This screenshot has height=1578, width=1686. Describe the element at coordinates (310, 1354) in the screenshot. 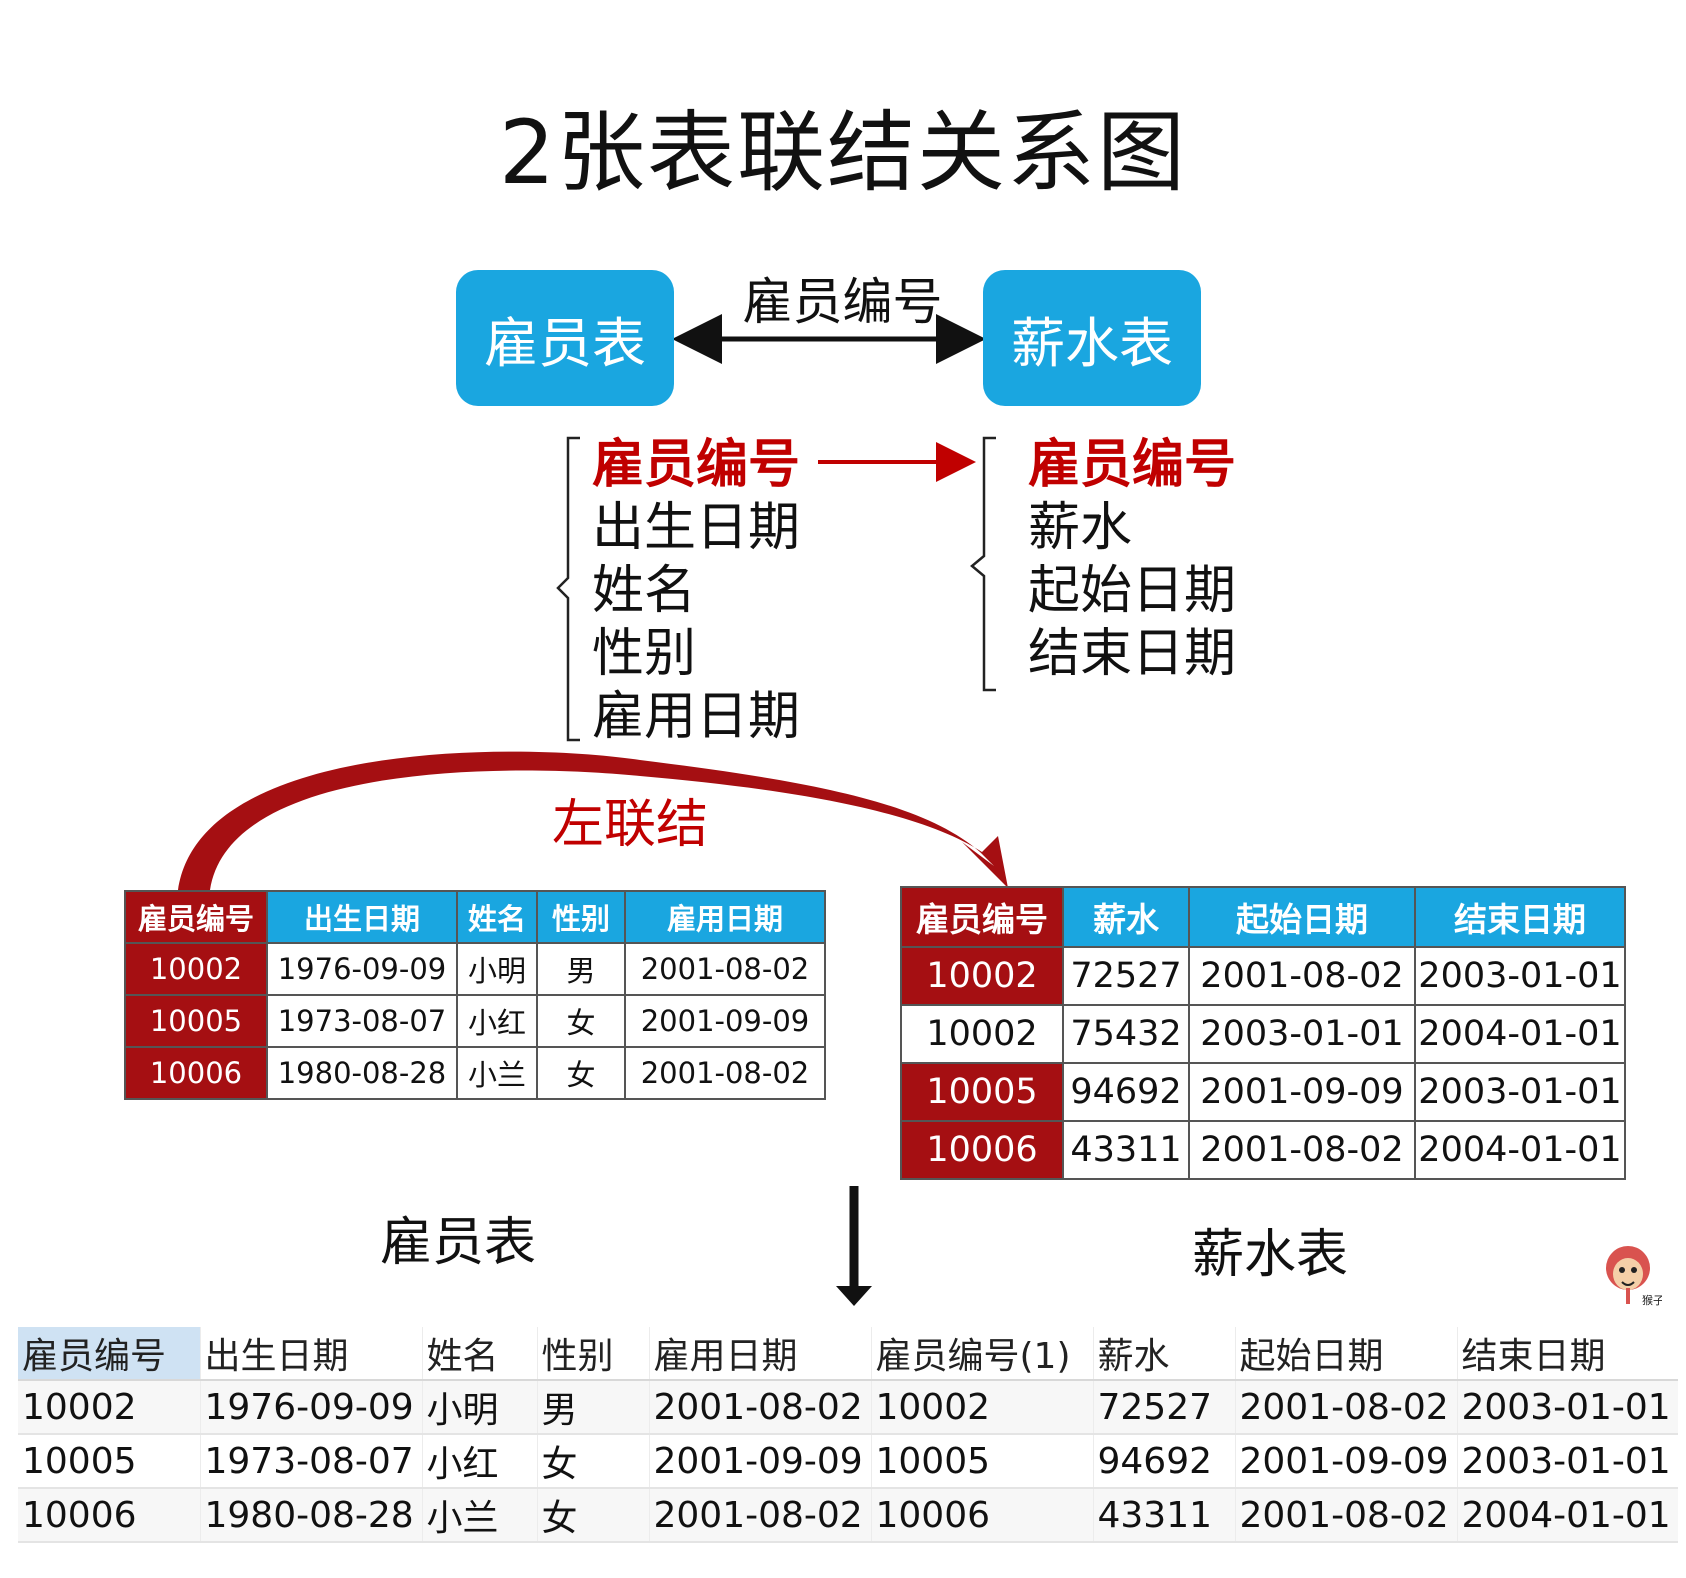

I see `result-header: 出生日期` at that location.